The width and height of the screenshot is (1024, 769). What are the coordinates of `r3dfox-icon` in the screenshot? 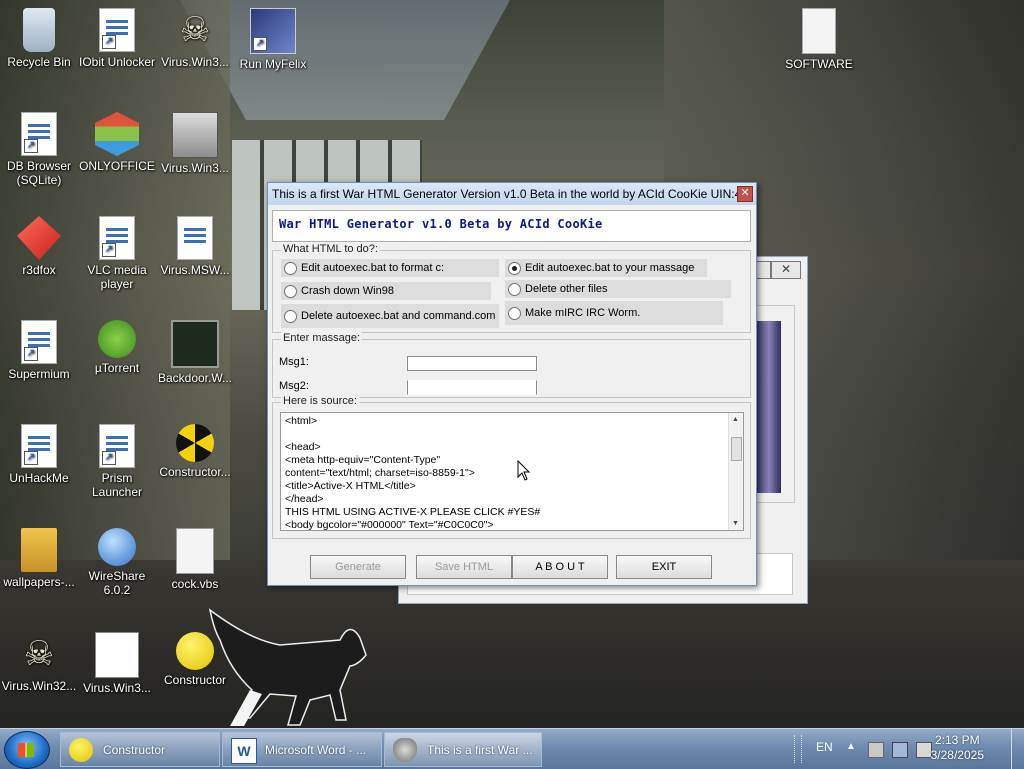 It's located at (39, 238).